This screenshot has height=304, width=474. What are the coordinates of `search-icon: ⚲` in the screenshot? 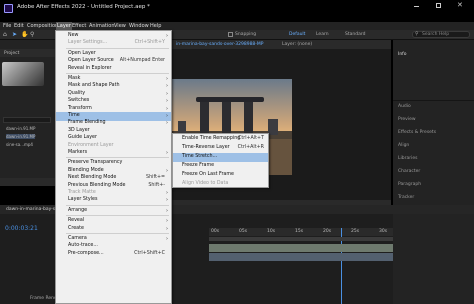 It's located at (417, 34).